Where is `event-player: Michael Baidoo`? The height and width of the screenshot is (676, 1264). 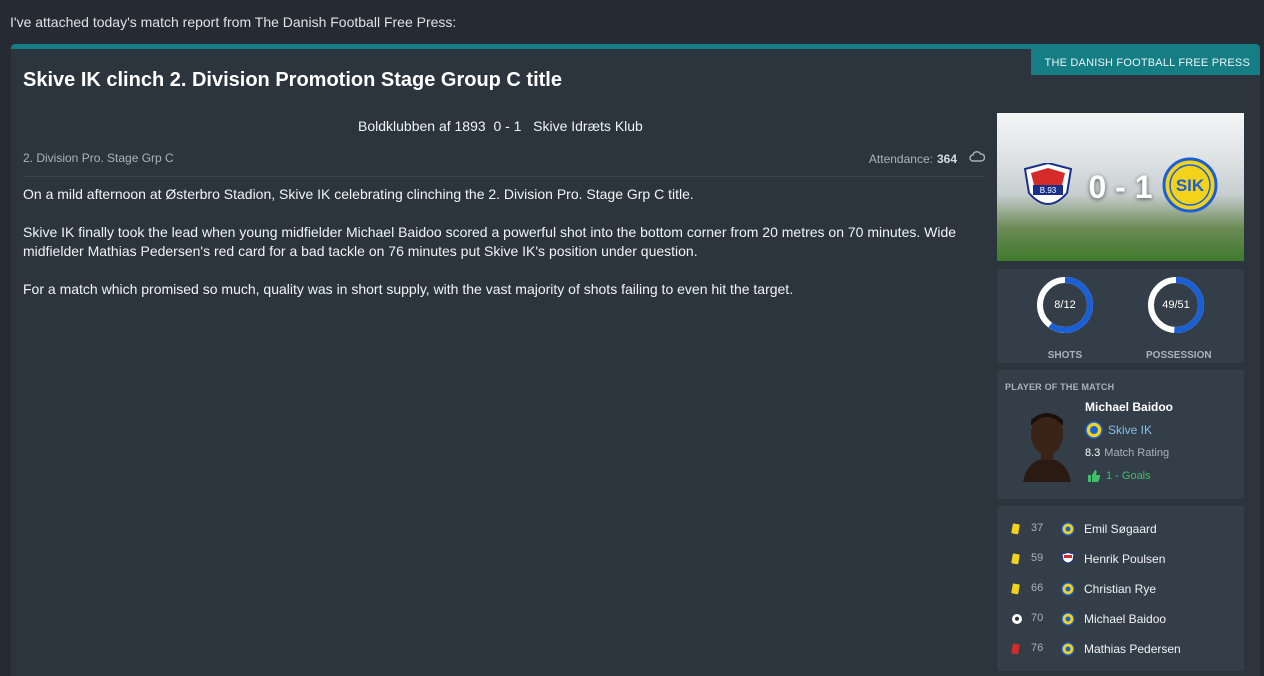
event-player: Michael Baidoo is located at coordinates (1125, 619).